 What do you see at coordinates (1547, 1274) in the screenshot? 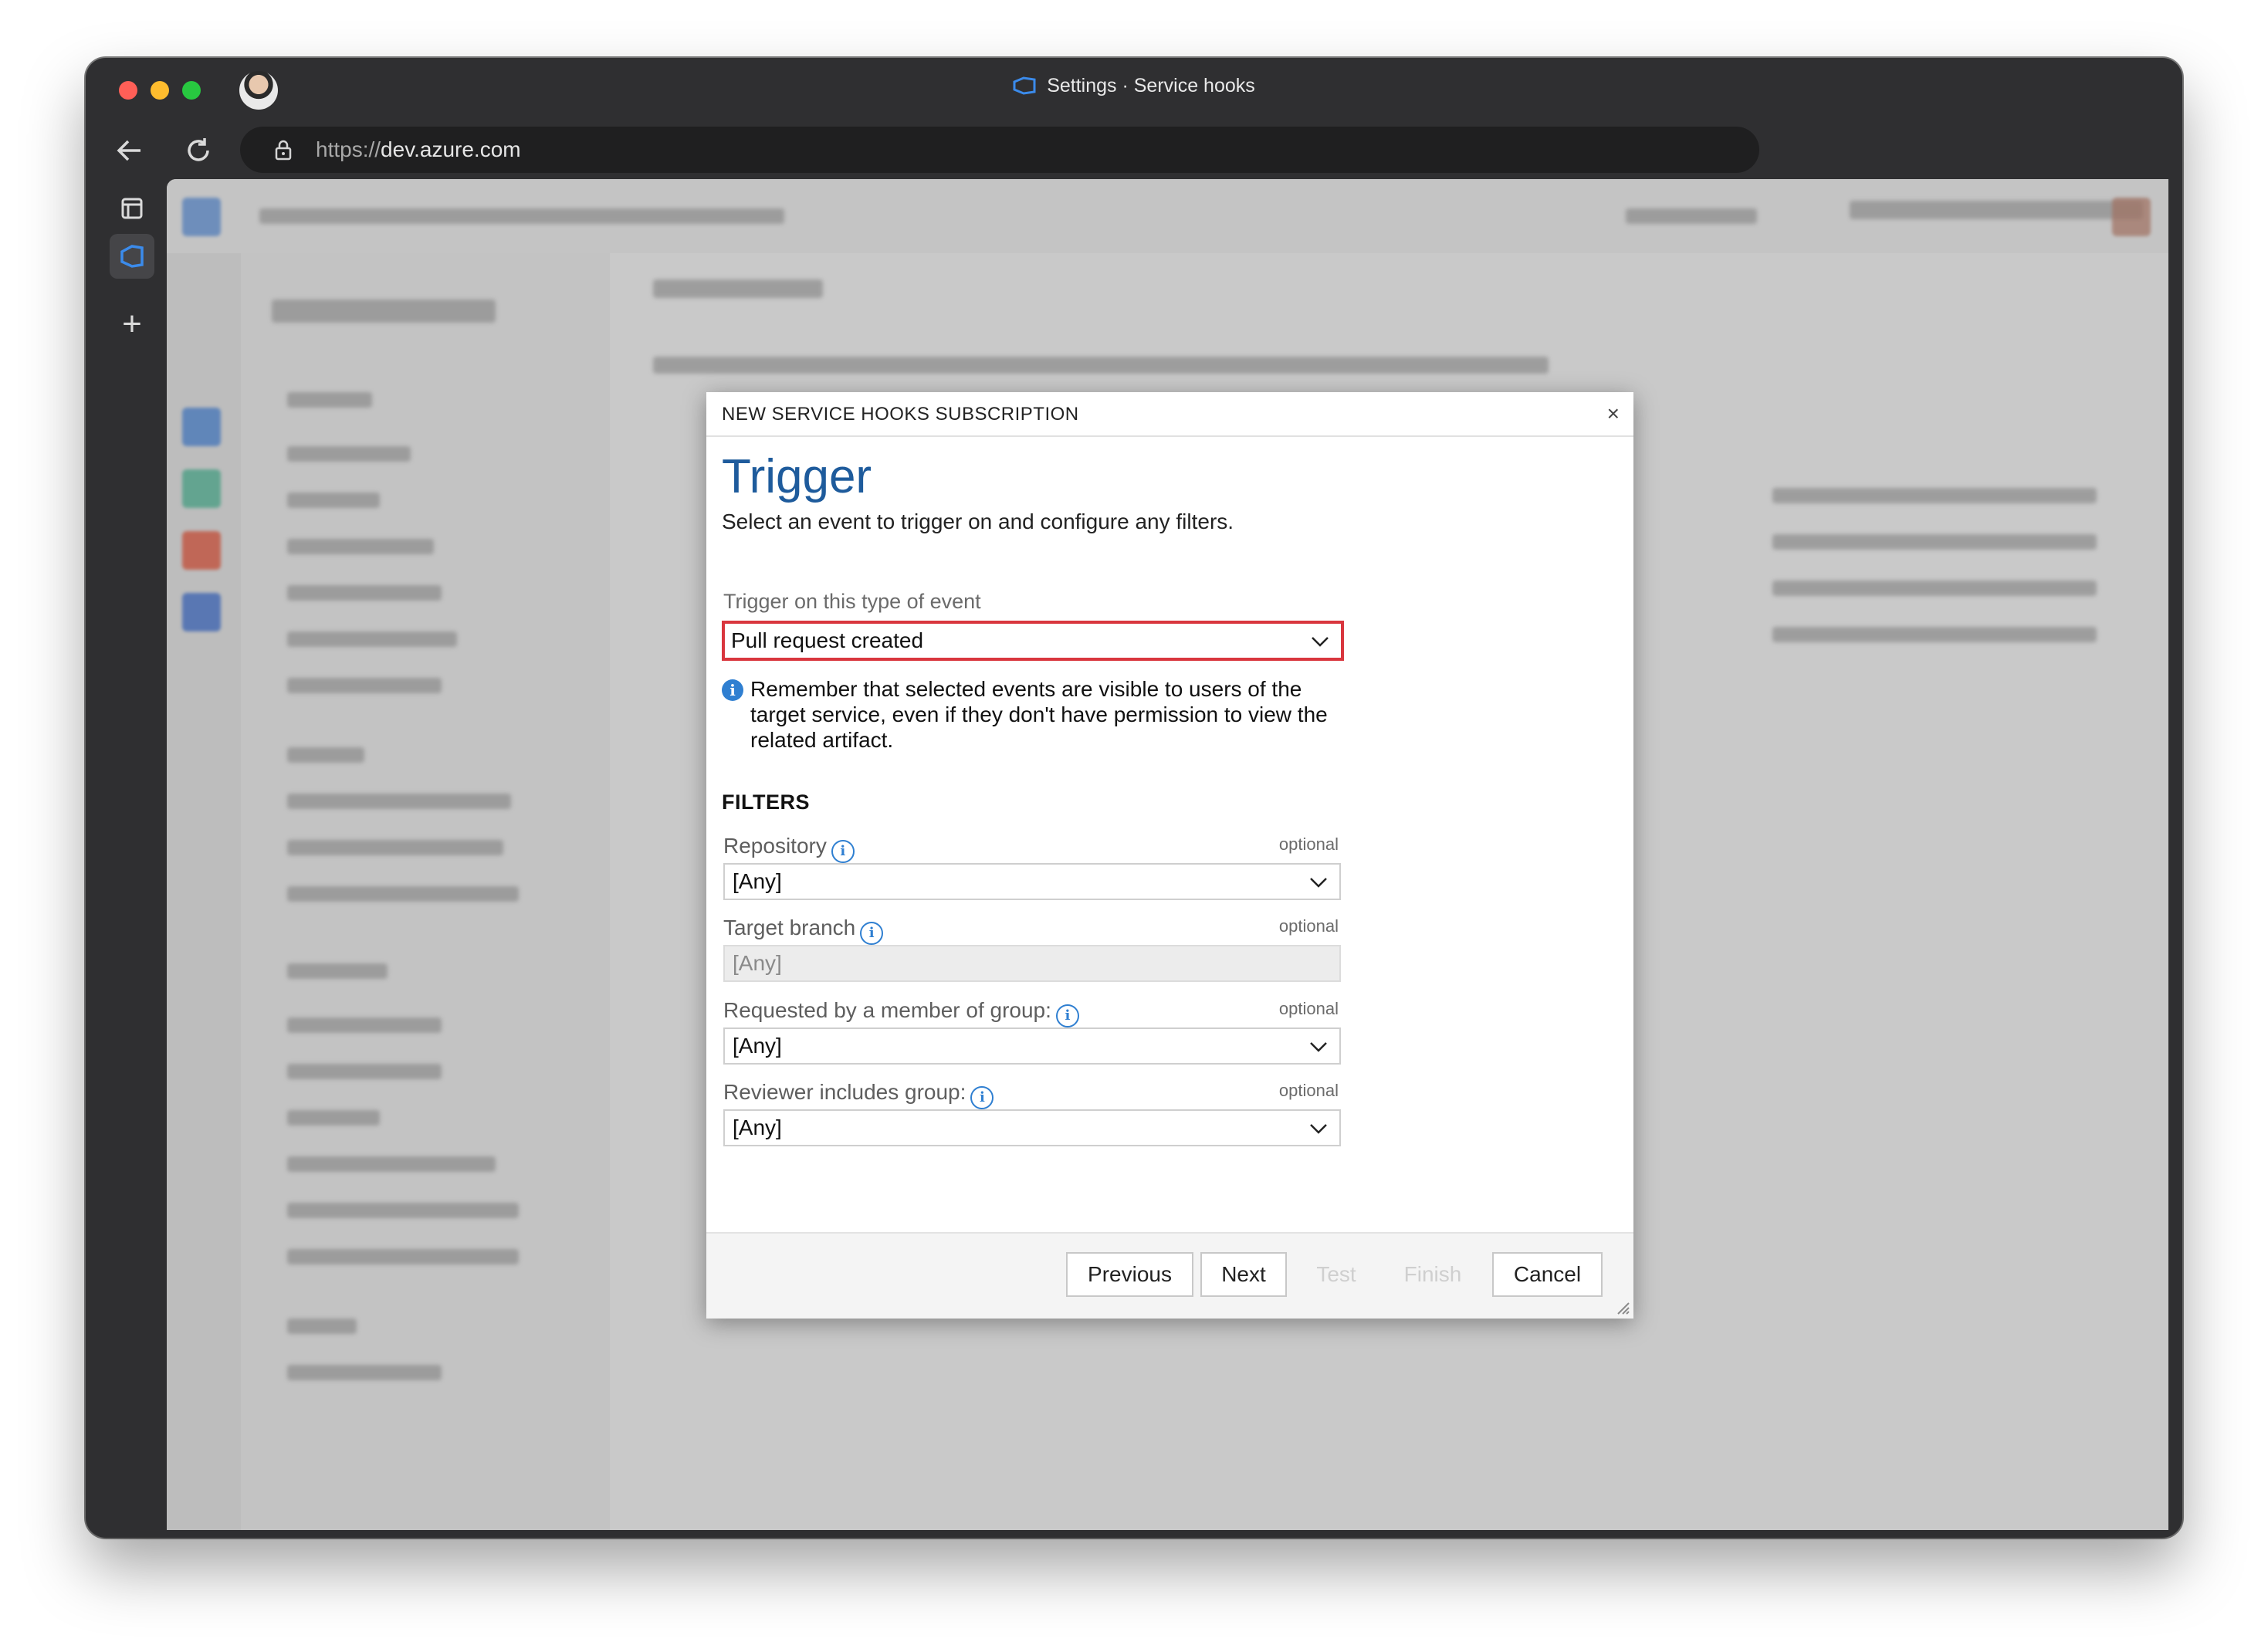
I see `cancel-button: Cancel` at bounding box center [1547, 1274].